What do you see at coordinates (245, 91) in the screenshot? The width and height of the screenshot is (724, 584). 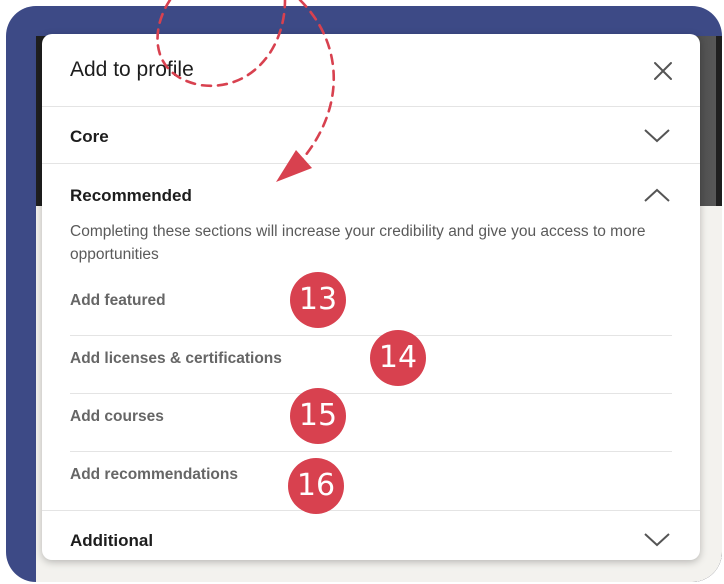 I see `annotation-arrow` at bounding box center [245, 91].